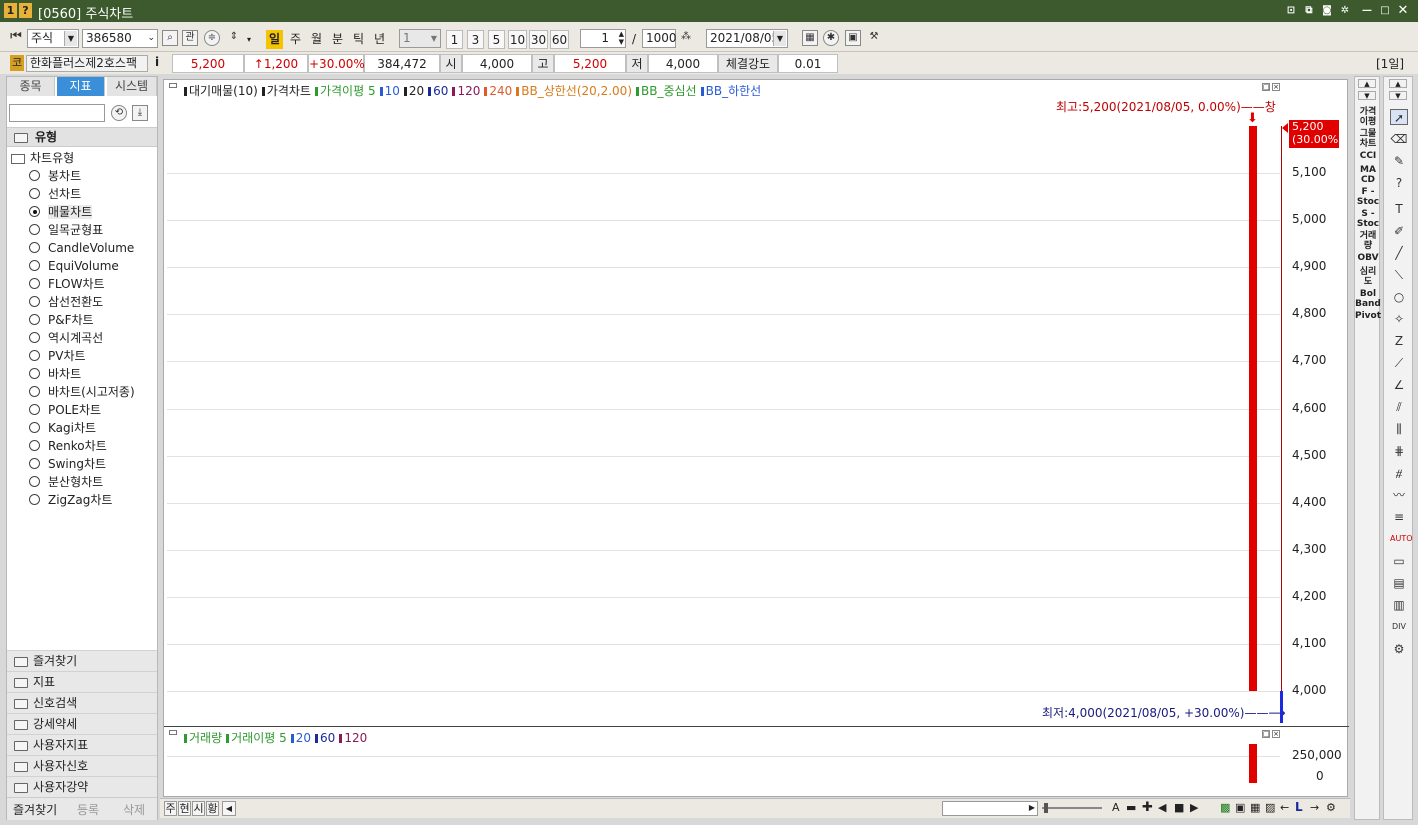 The image size is (1418, 825). Describe the element at coordinates (1147, 807) in the screenshot. I see `zoom-in-icon: ✚` at that location.